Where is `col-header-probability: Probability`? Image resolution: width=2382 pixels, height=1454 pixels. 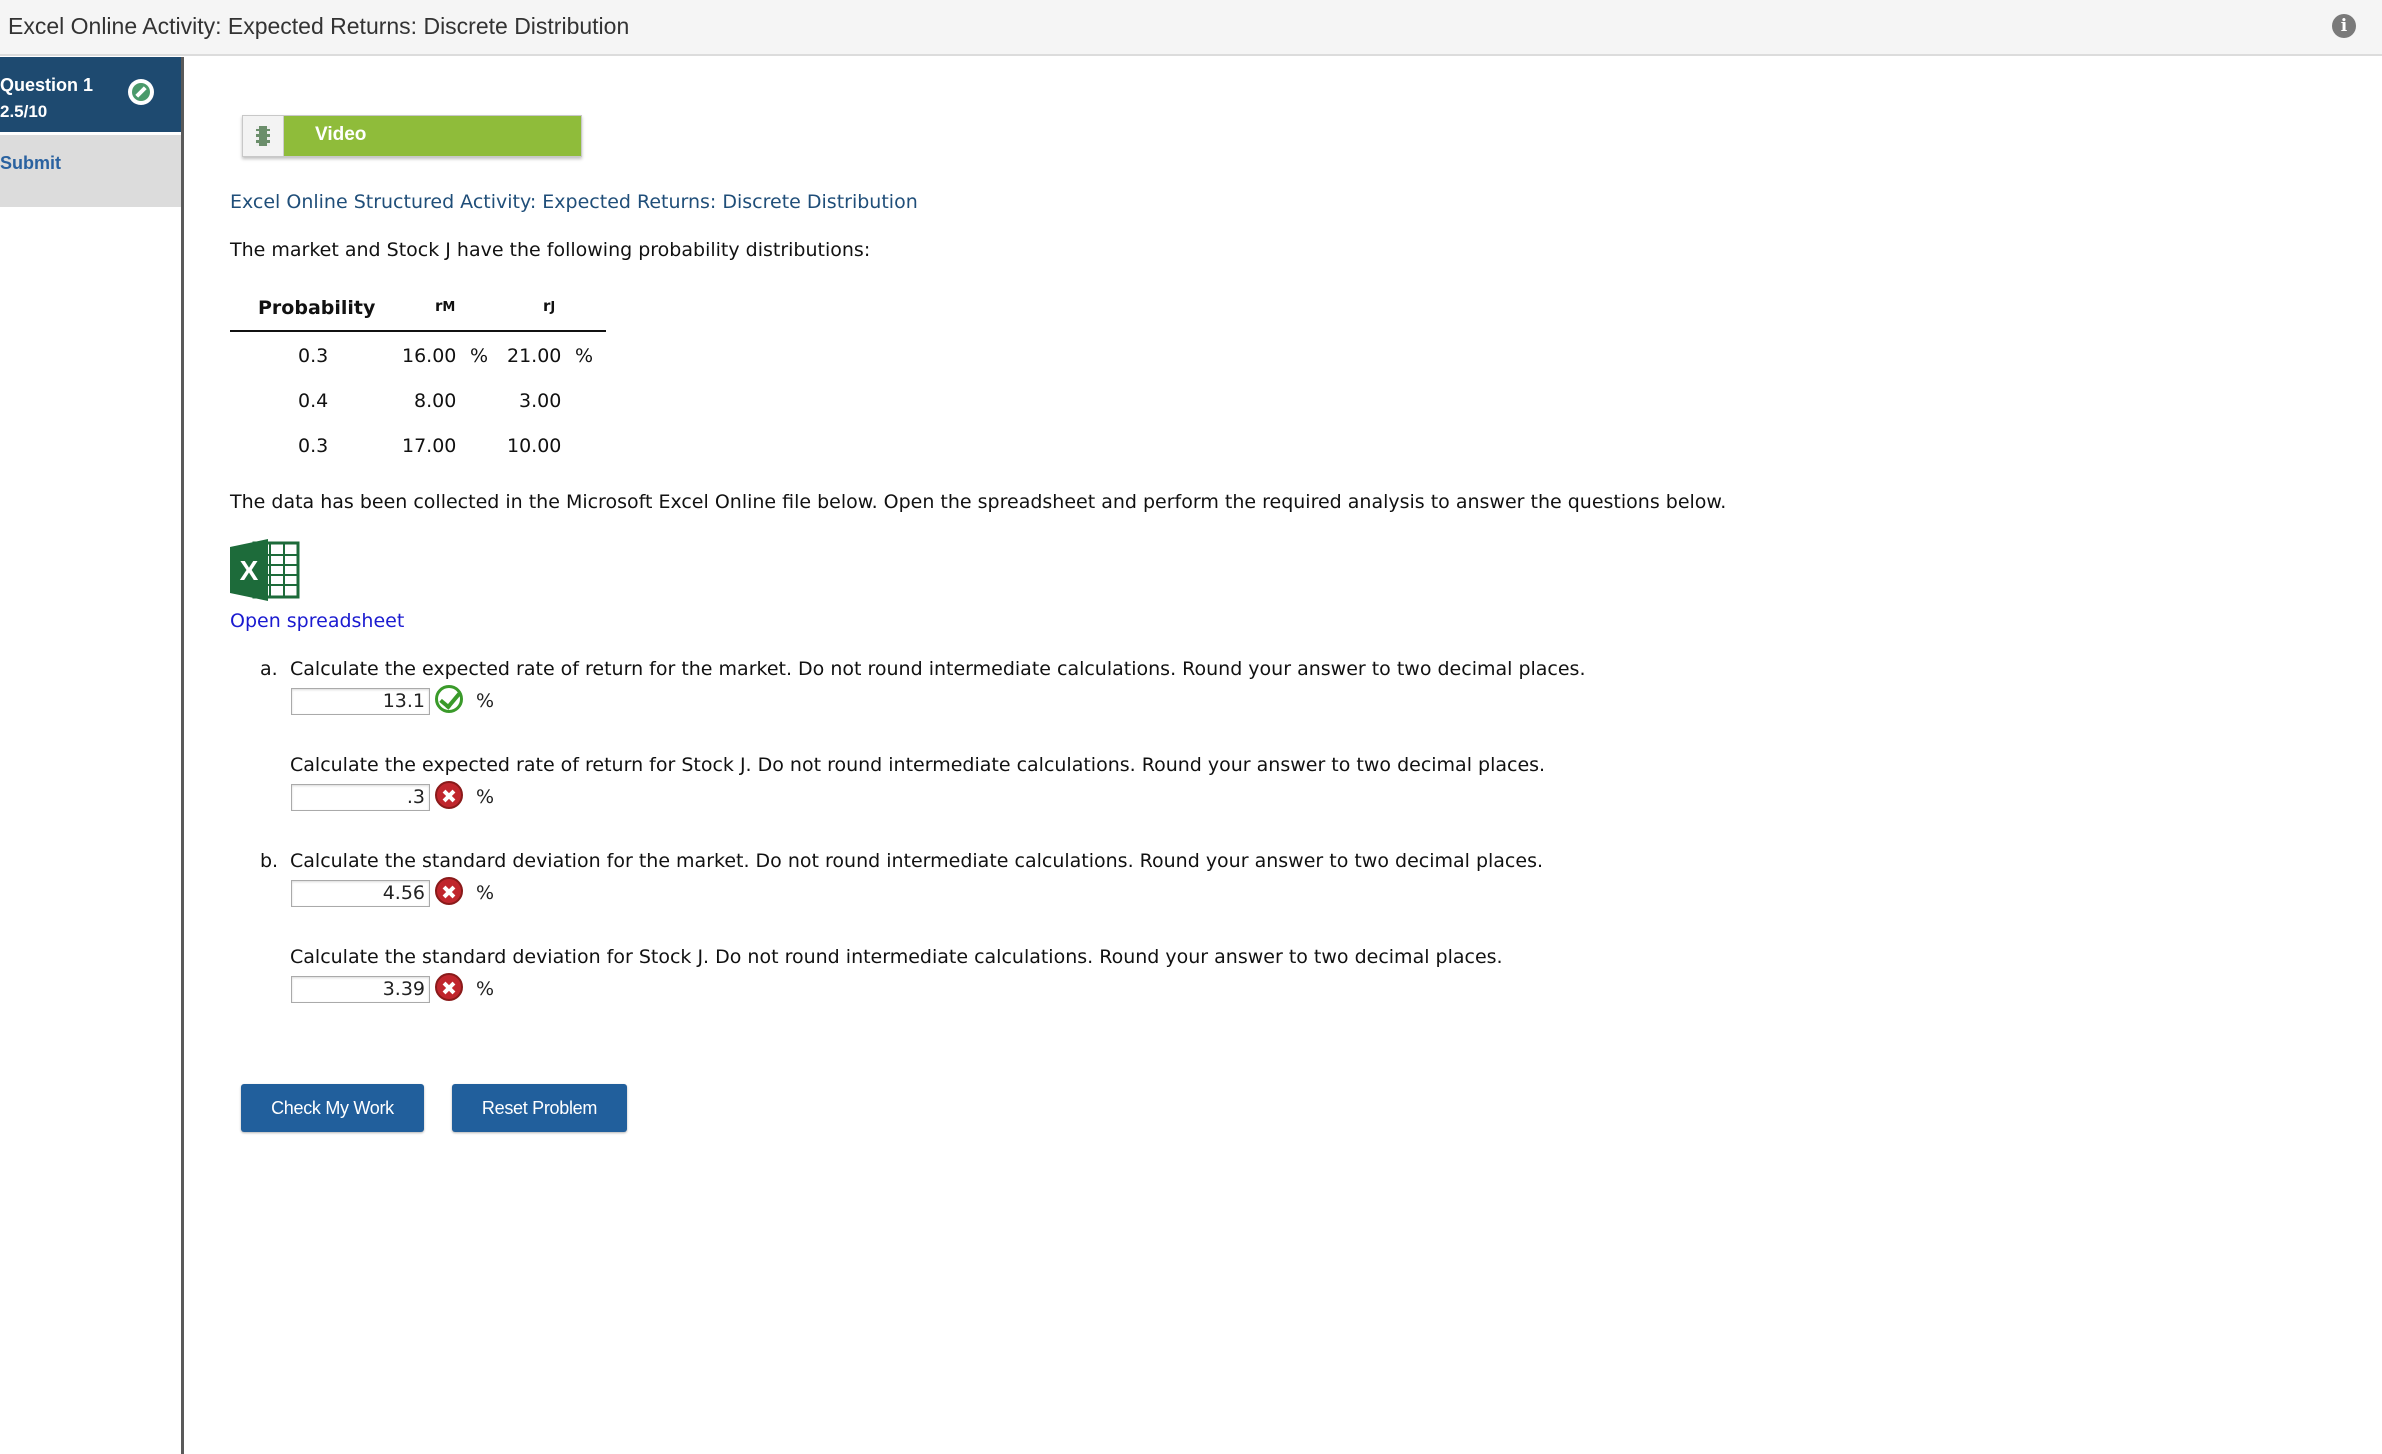
col-header-probability: Probability is located at coordinates (317, 308).